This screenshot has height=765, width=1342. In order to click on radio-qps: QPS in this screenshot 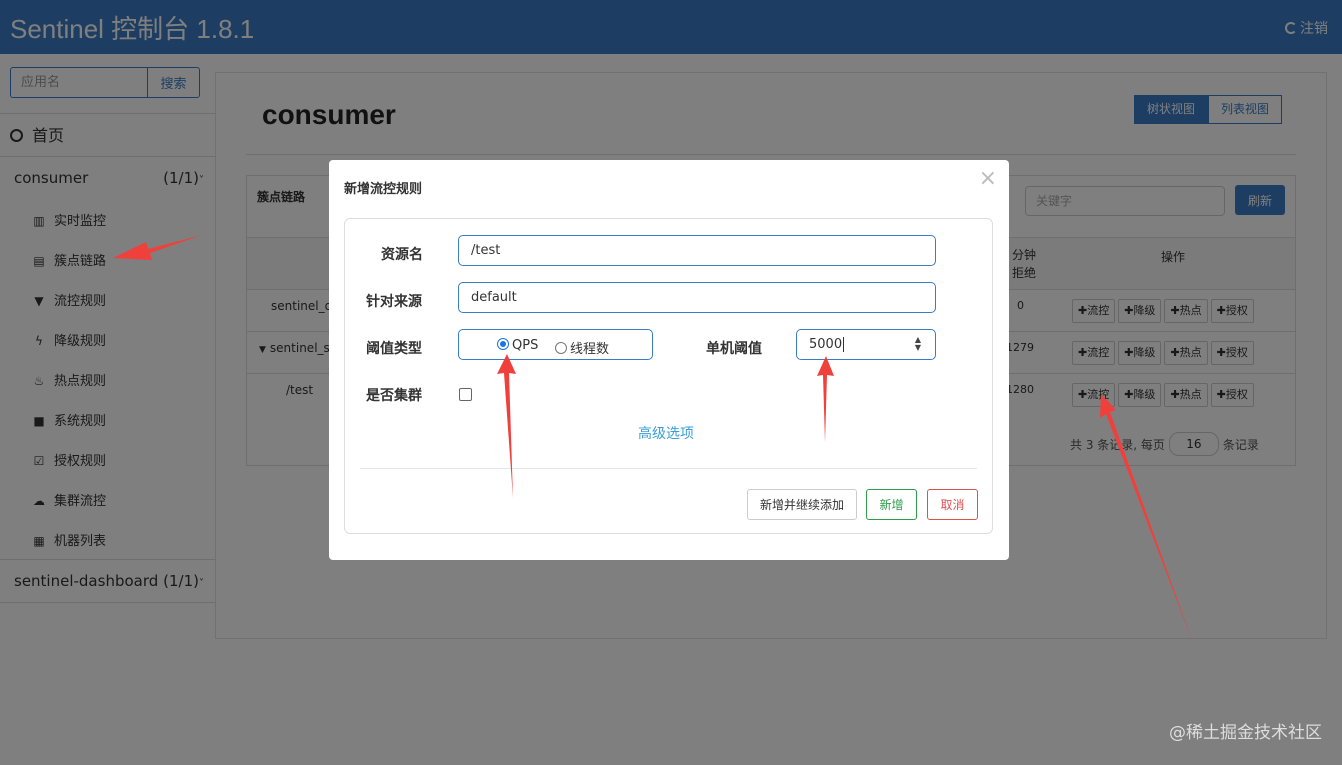, I will do `click(517, 345)`.